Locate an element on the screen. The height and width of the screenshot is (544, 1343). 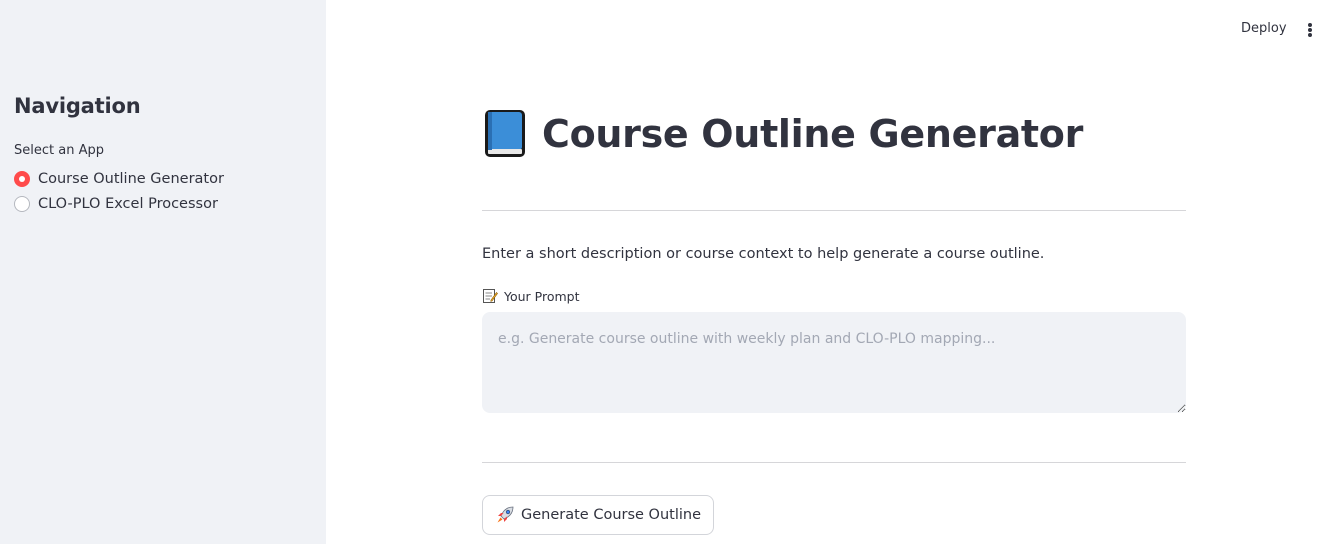
prompt-label: Your Prompt is located at coordinates (531, 296).